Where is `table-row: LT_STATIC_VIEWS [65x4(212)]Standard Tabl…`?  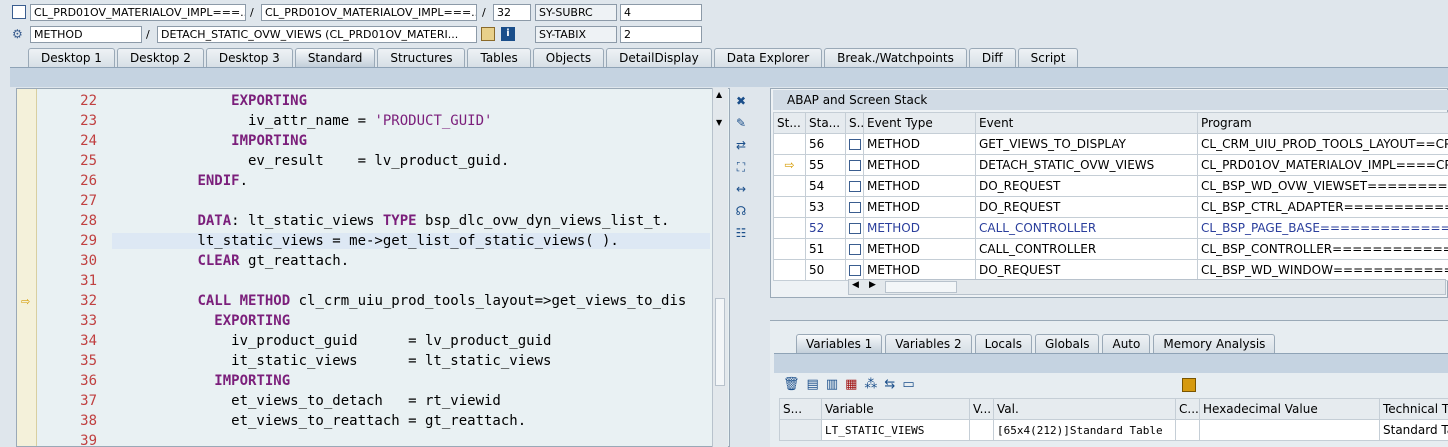 table-row: LT_STATIC_VIEWS [65x4(212)]Standard Tabl… is located at coordinates (1113, 430).